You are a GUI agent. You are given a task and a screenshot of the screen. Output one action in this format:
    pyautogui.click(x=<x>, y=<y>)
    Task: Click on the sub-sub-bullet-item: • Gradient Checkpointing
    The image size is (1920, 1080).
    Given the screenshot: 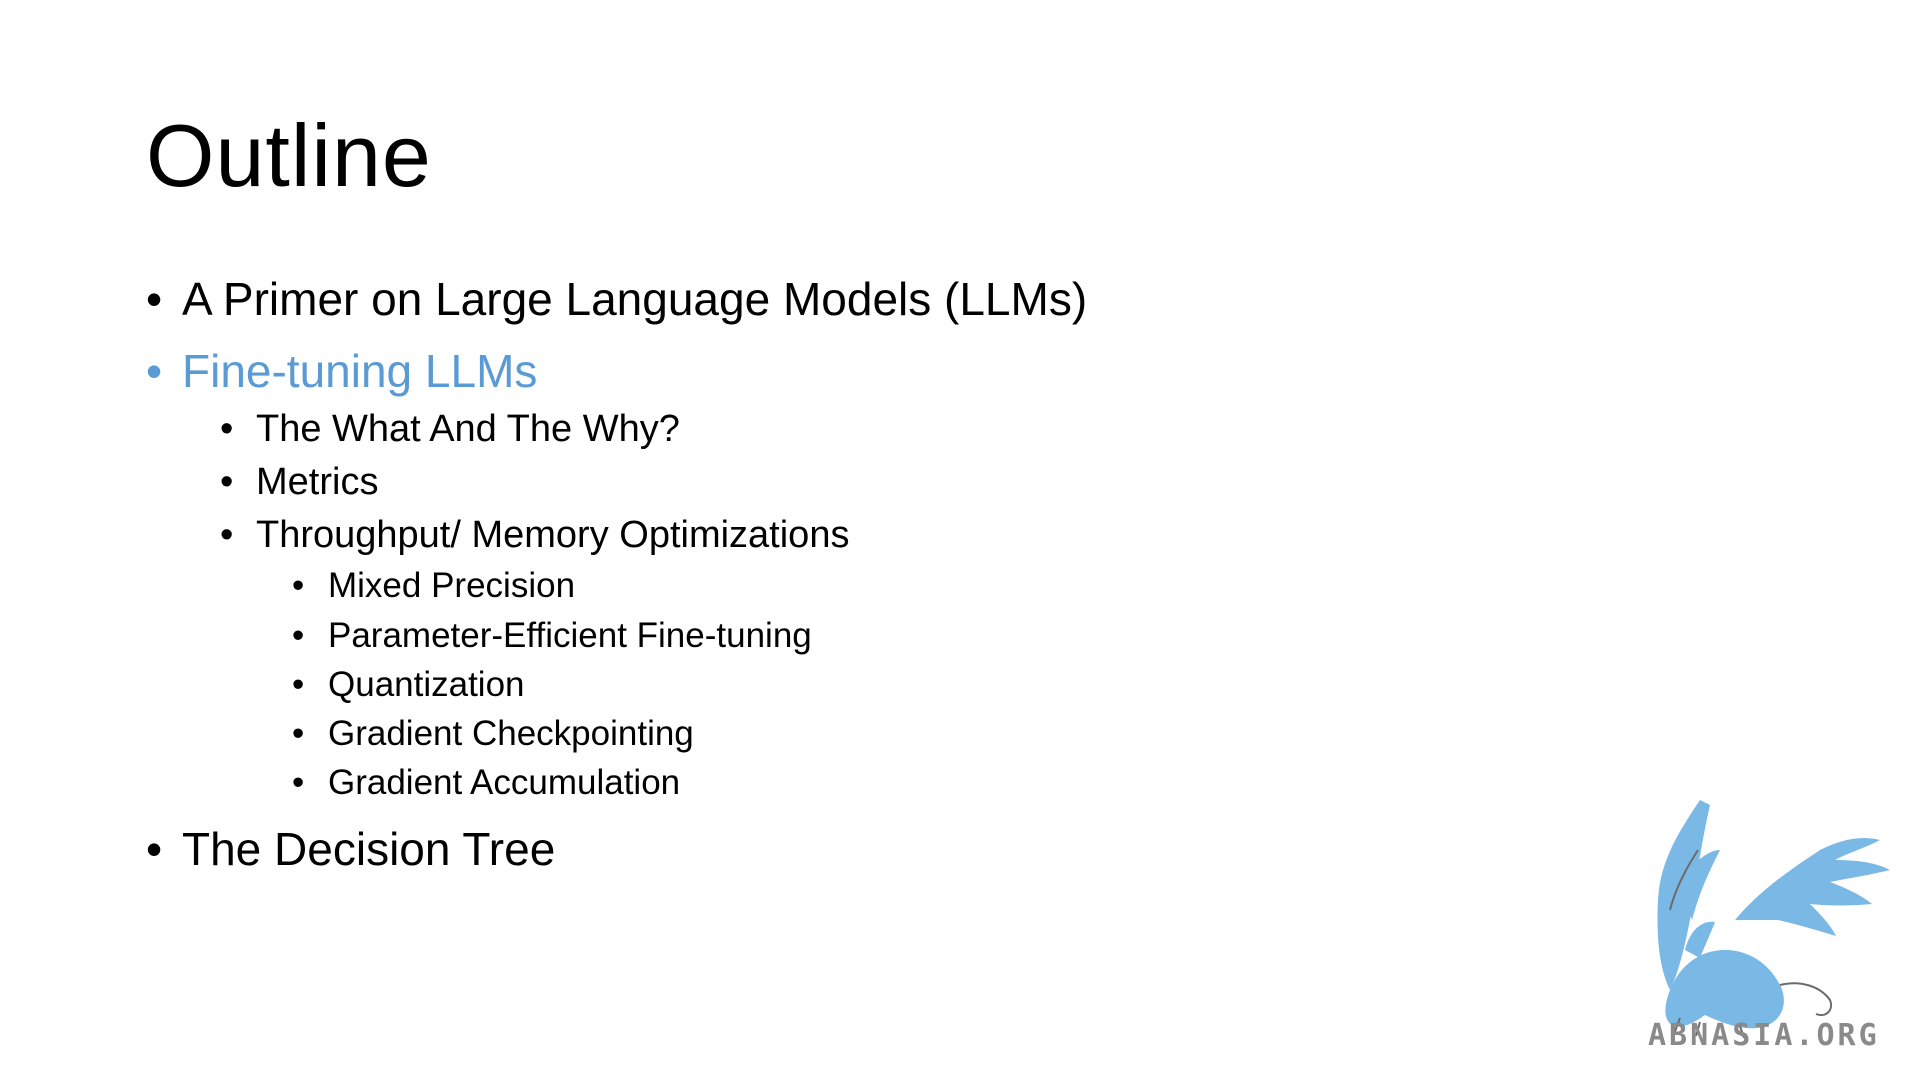 What is the action you would take?
    pyautogui.click(x=493, y=734)
    